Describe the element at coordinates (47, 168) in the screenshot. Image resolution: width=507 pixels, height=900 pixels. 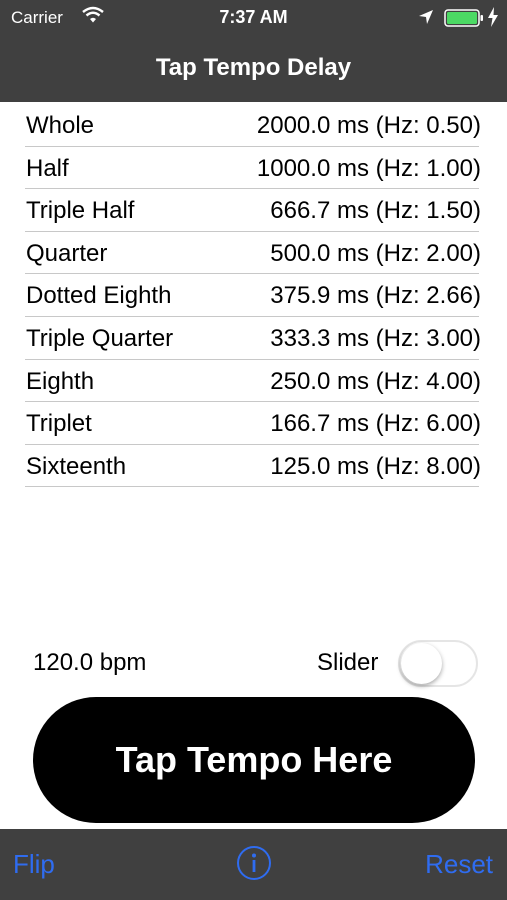
I see `note-name: Half` at that location.